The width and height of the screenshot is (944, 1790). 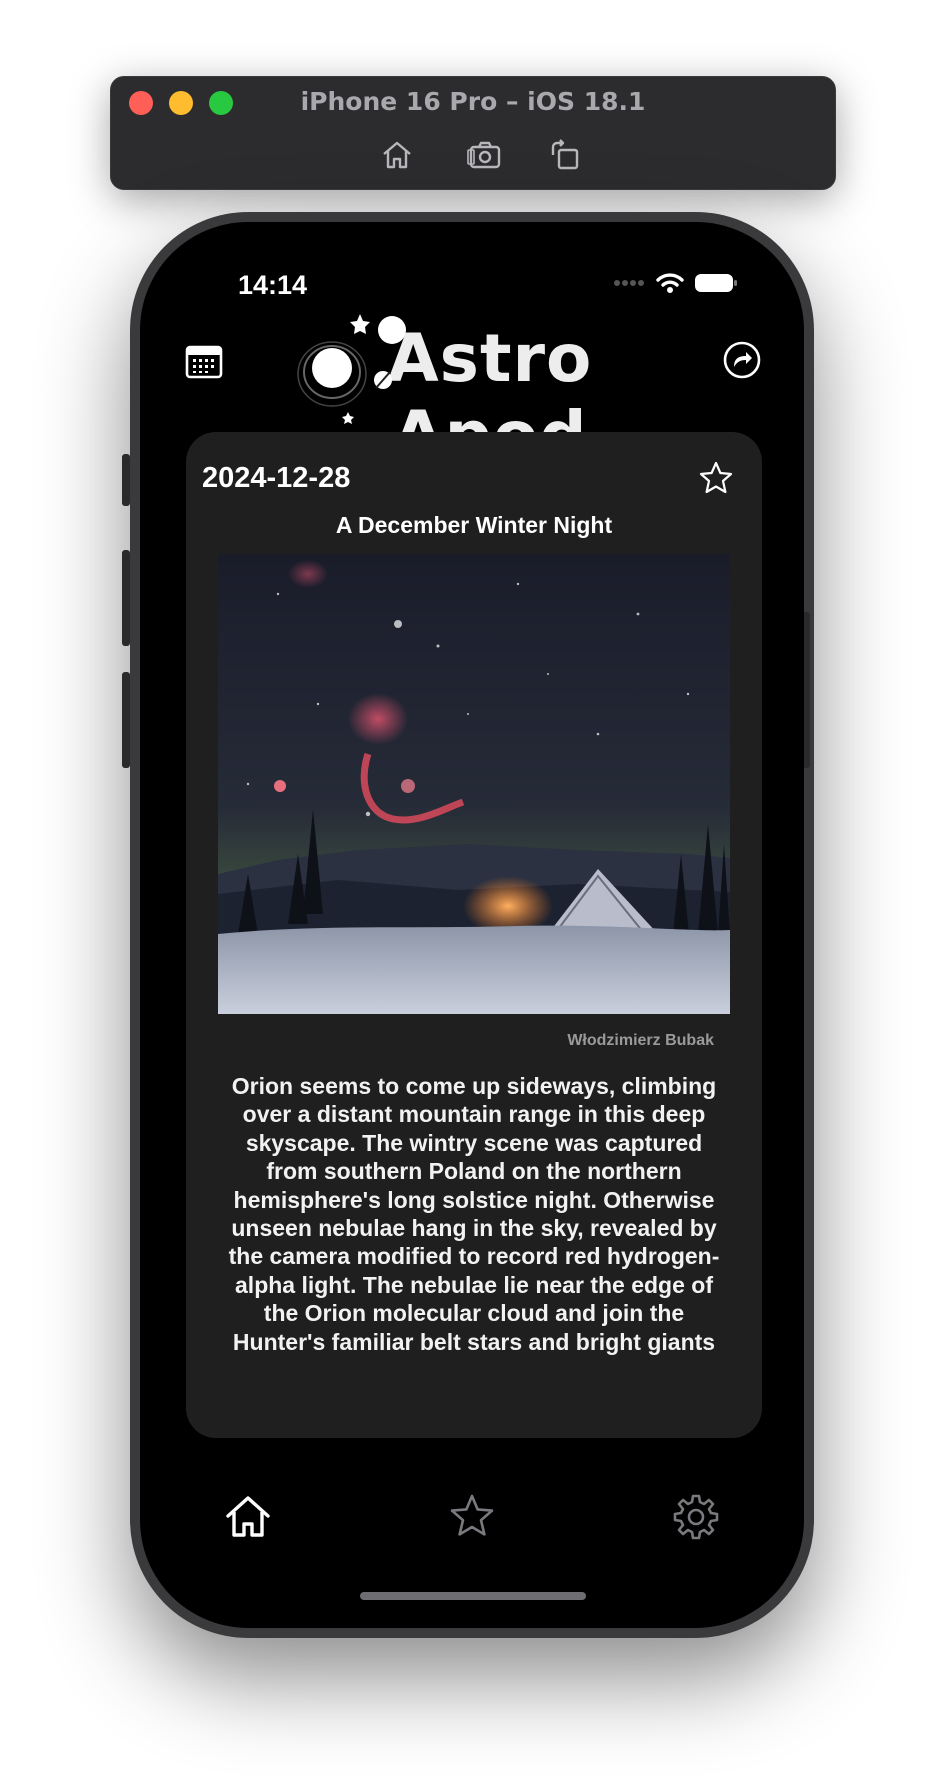 I want to click on favorite-button, so click(x=716, y=478).